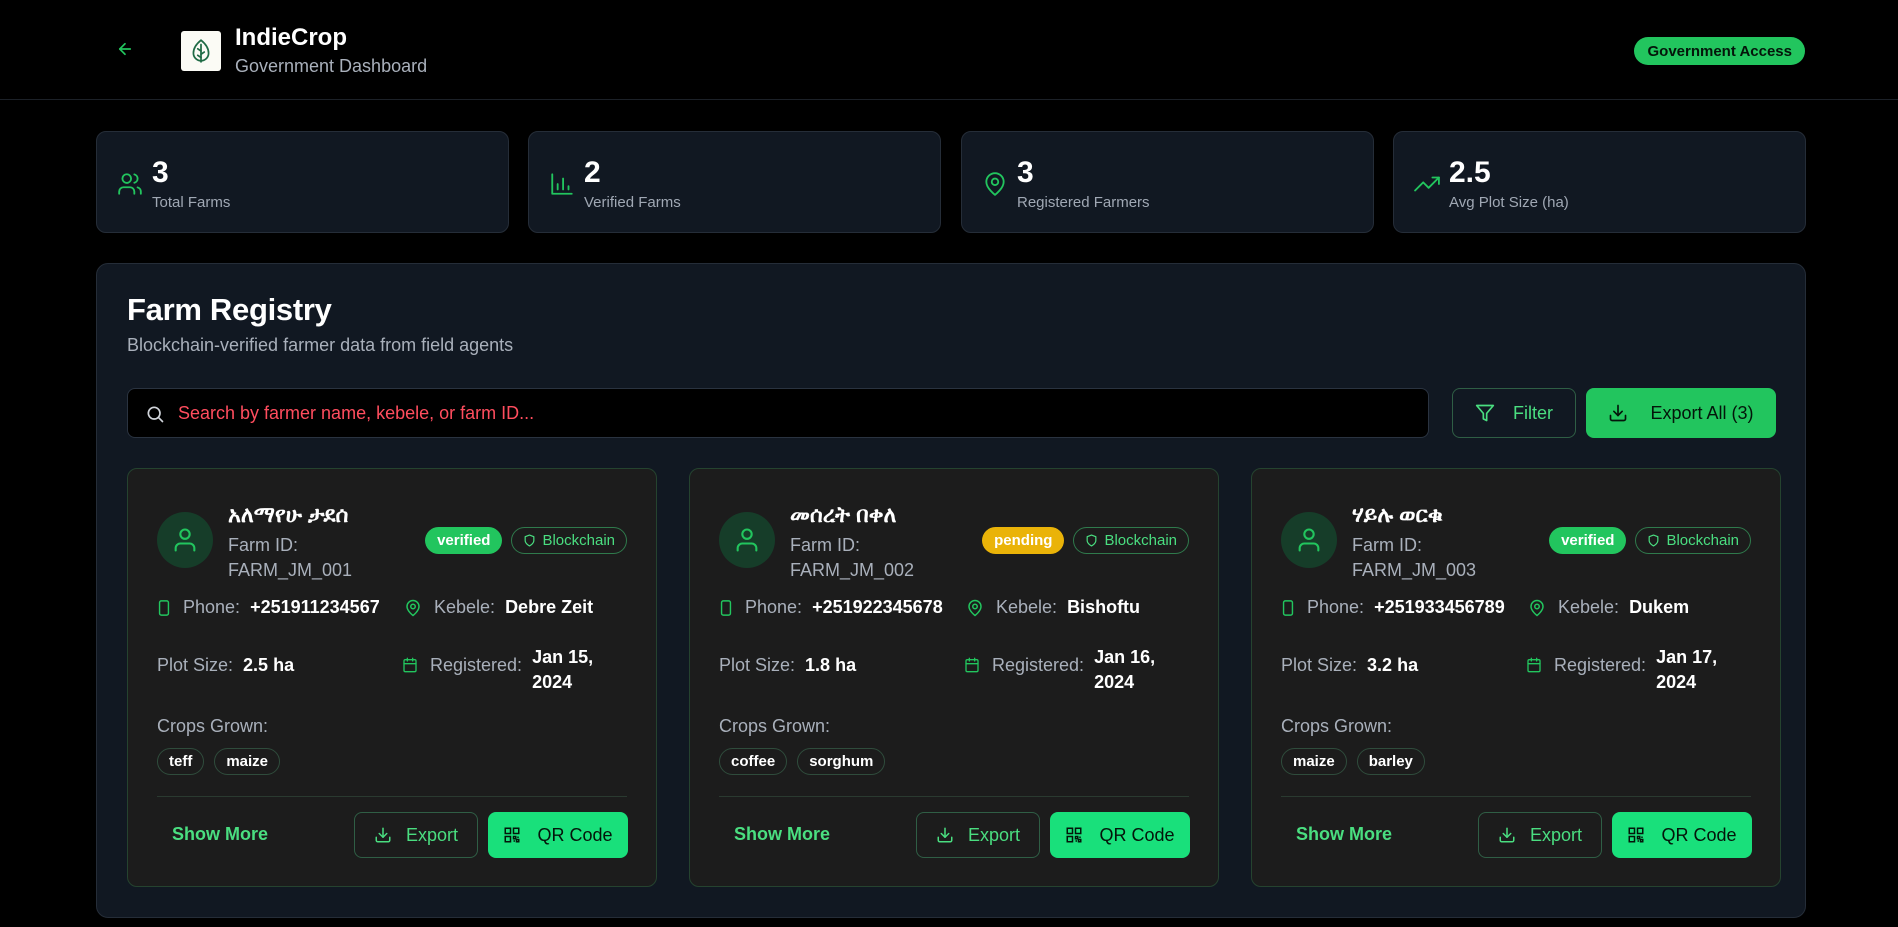 Image resolution: width=1898 pixels, height=927 pixels. I want to click on export-all-button: Export All (3), so click(1681, 413).